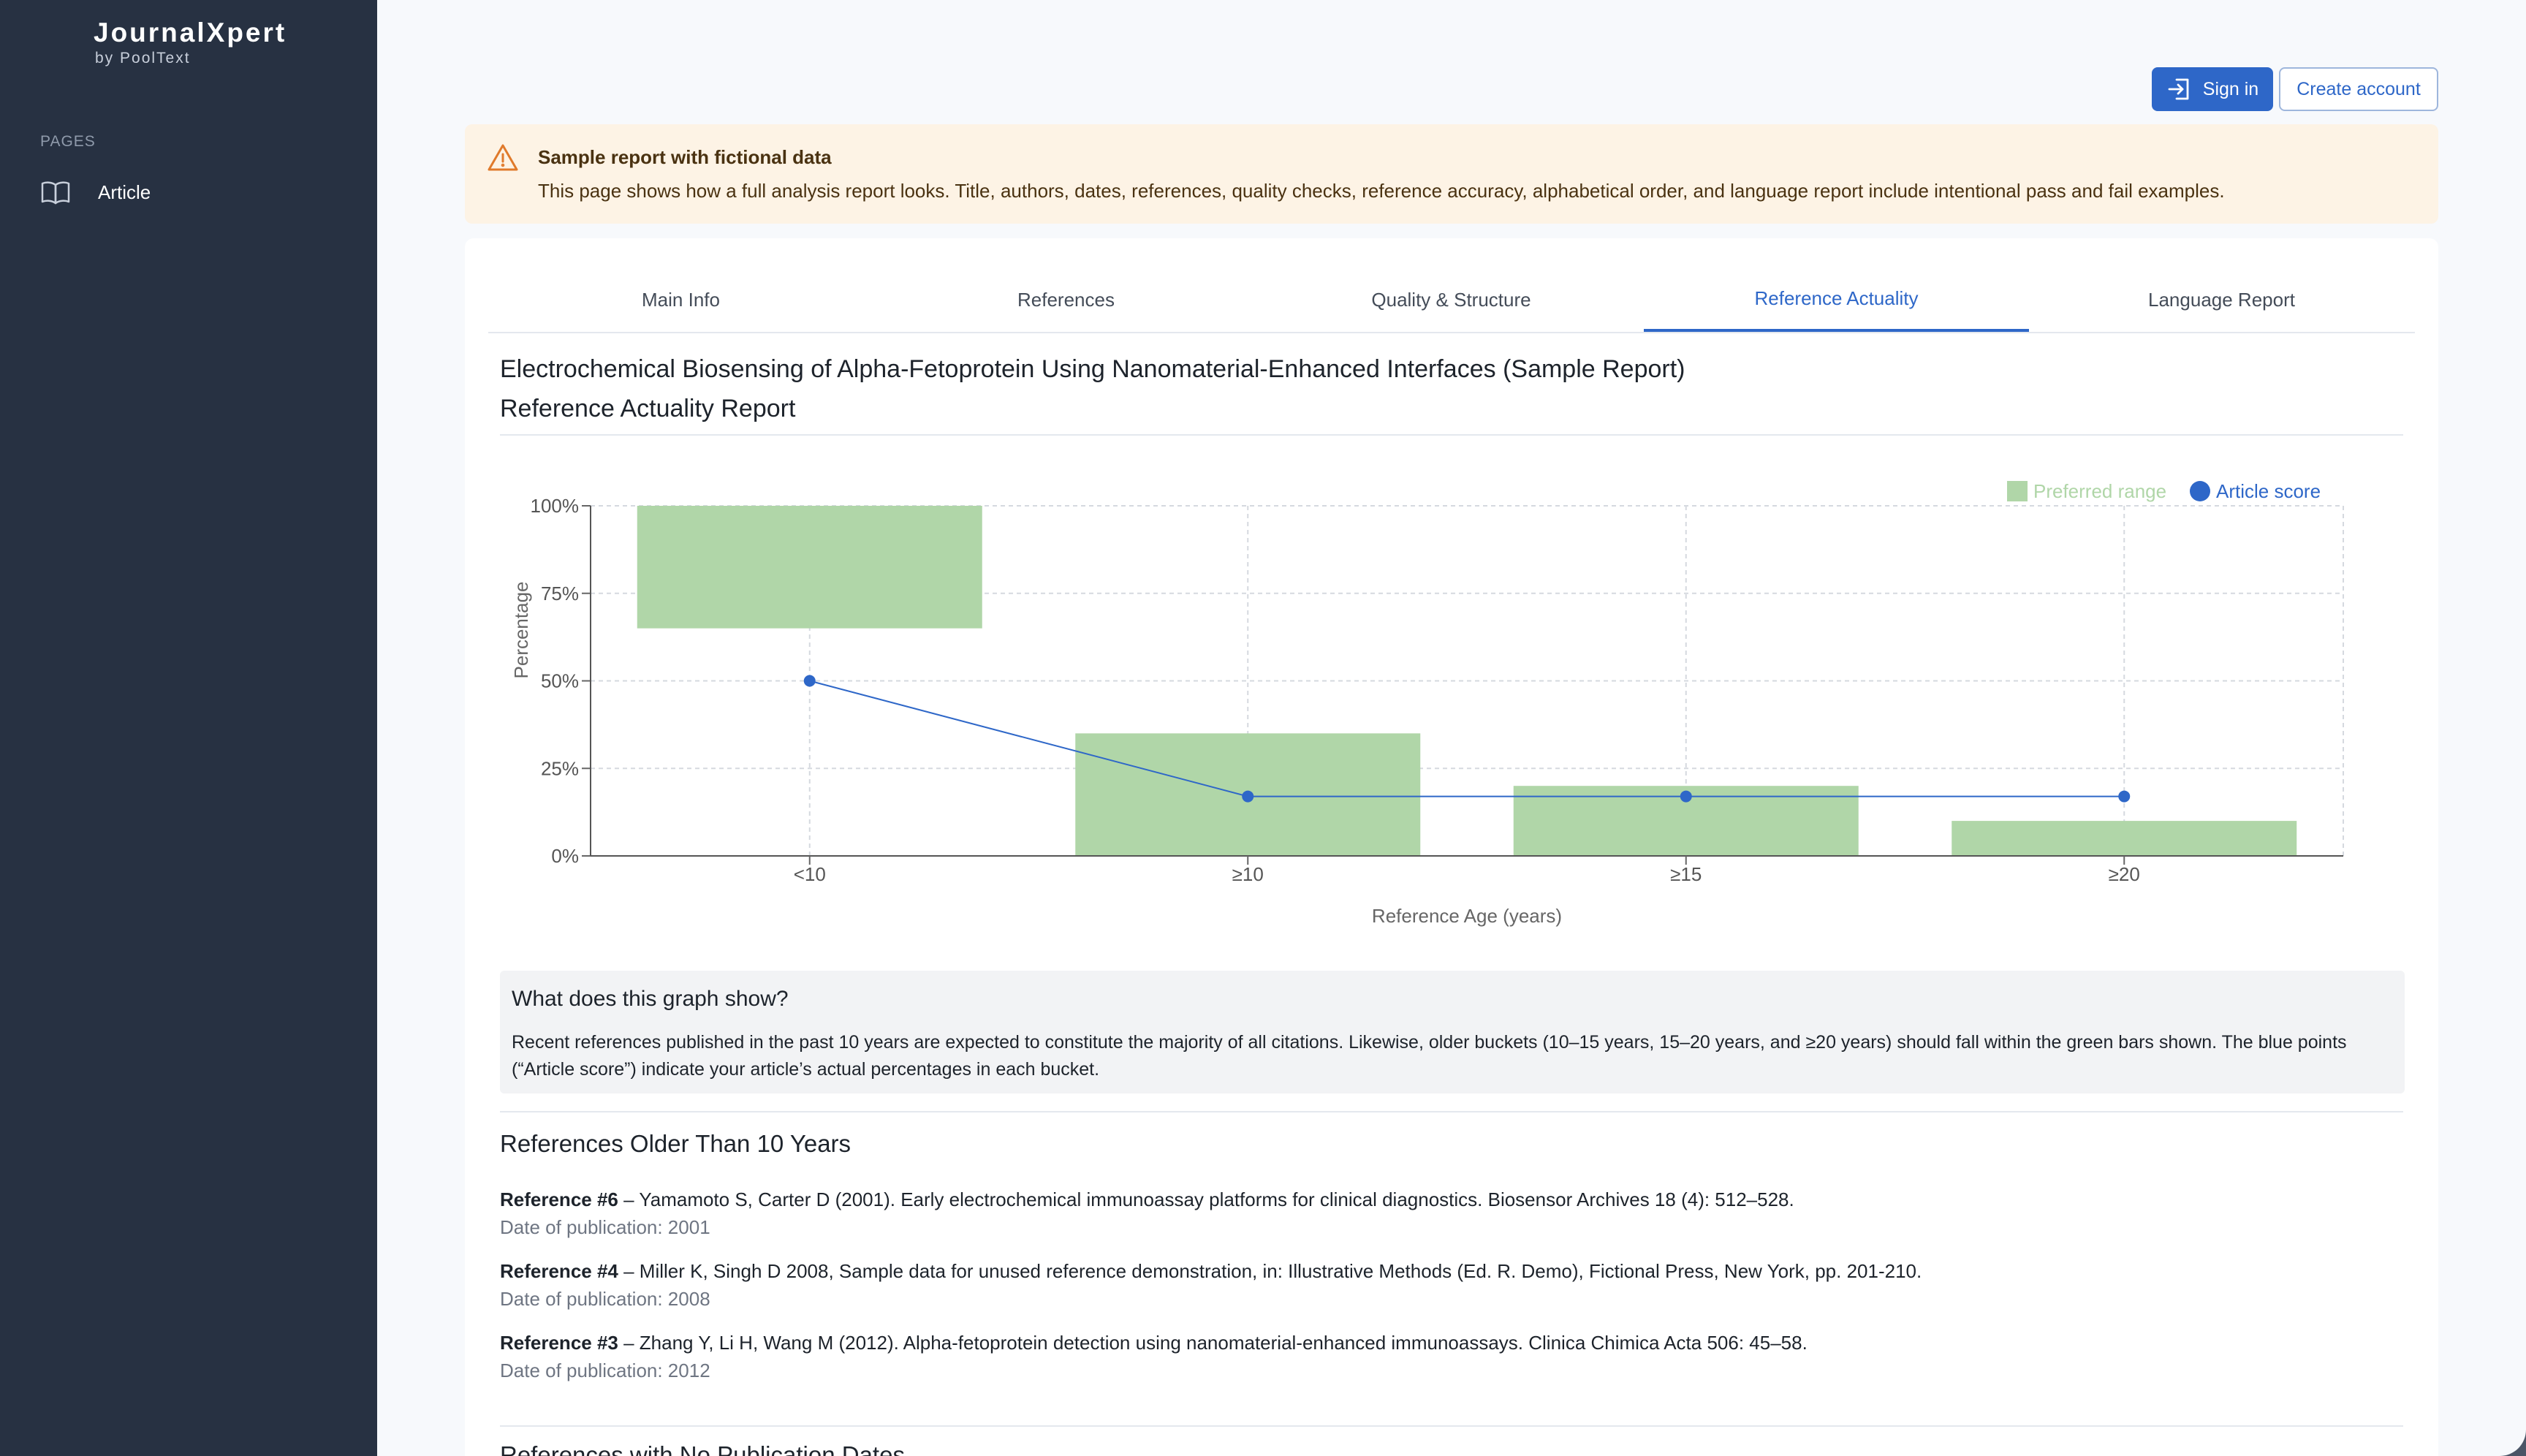 The image size is (2526, 1456). Describe the element at coordinates (1467, 916) in the screenshot. I see `x-axis-label: Reference Age (years)` at that location.